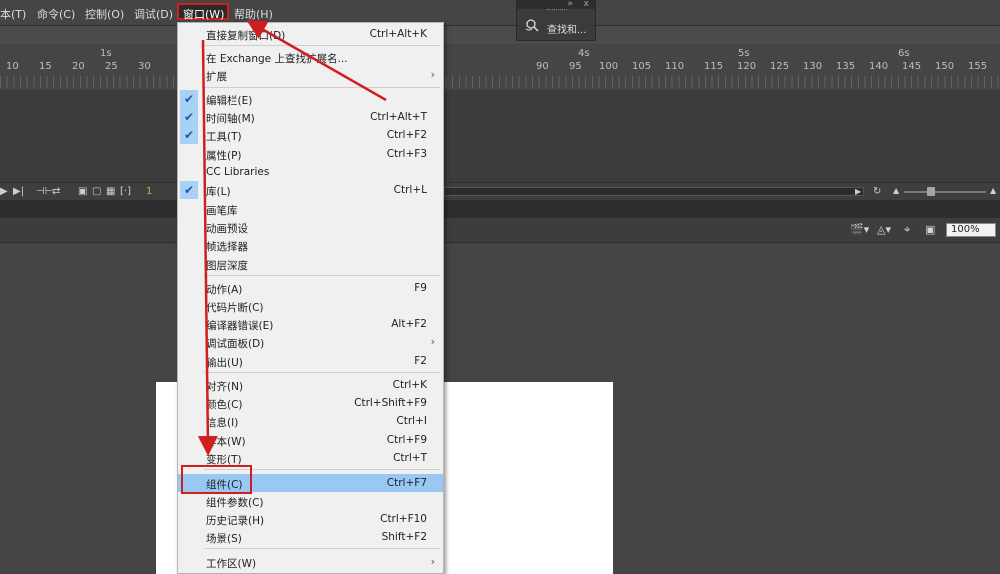 This screenshot has width=1000, height=574. What do you see at coordinates (310, 154) in the screenshot?
I see `menu-item-properties: 属性(P) Ctrl+F3` at bounding box center [310, 154].